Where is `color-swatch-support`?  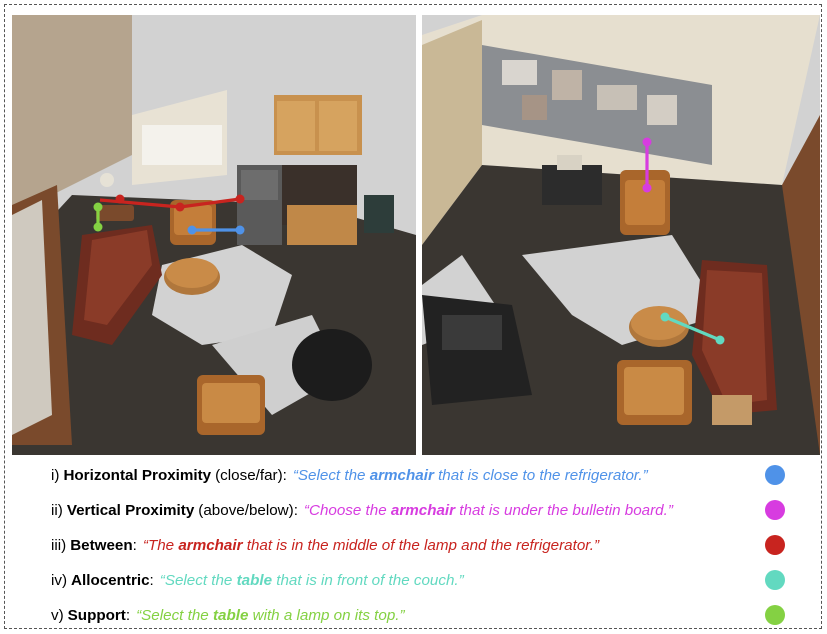
color-swatch-support is located at coordinates (775, 615).